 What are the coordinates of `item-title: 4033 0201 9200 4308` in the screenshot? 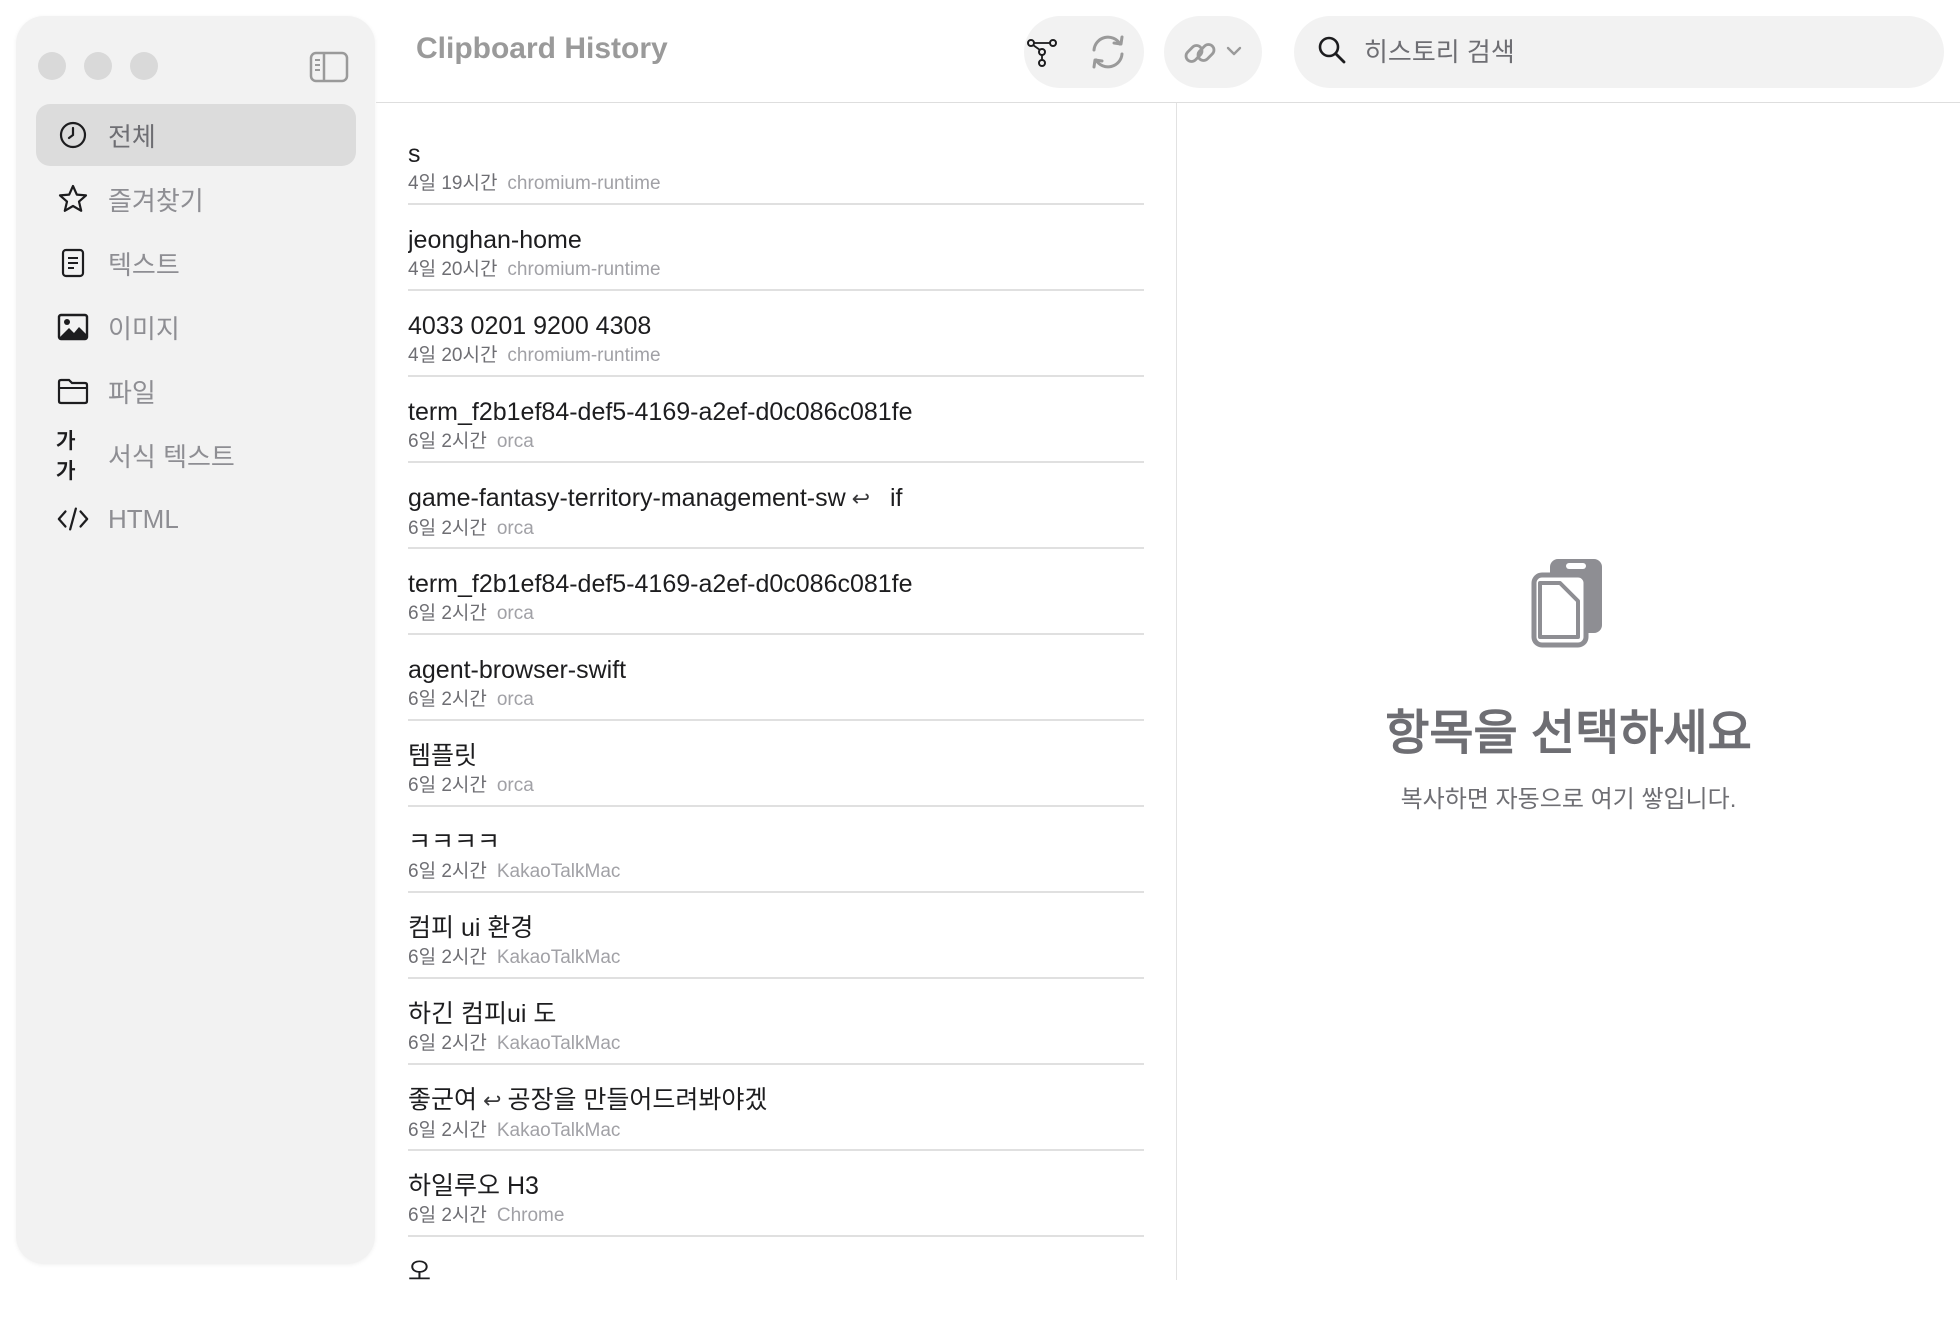 It's located at (530, 326).